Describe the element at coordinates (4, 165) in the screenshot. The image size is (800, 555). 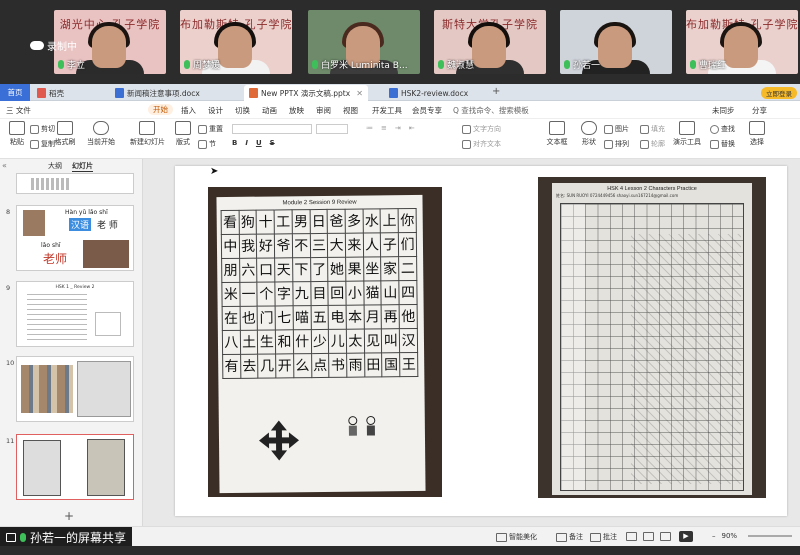
I see `collapse-icon: «` at that location.